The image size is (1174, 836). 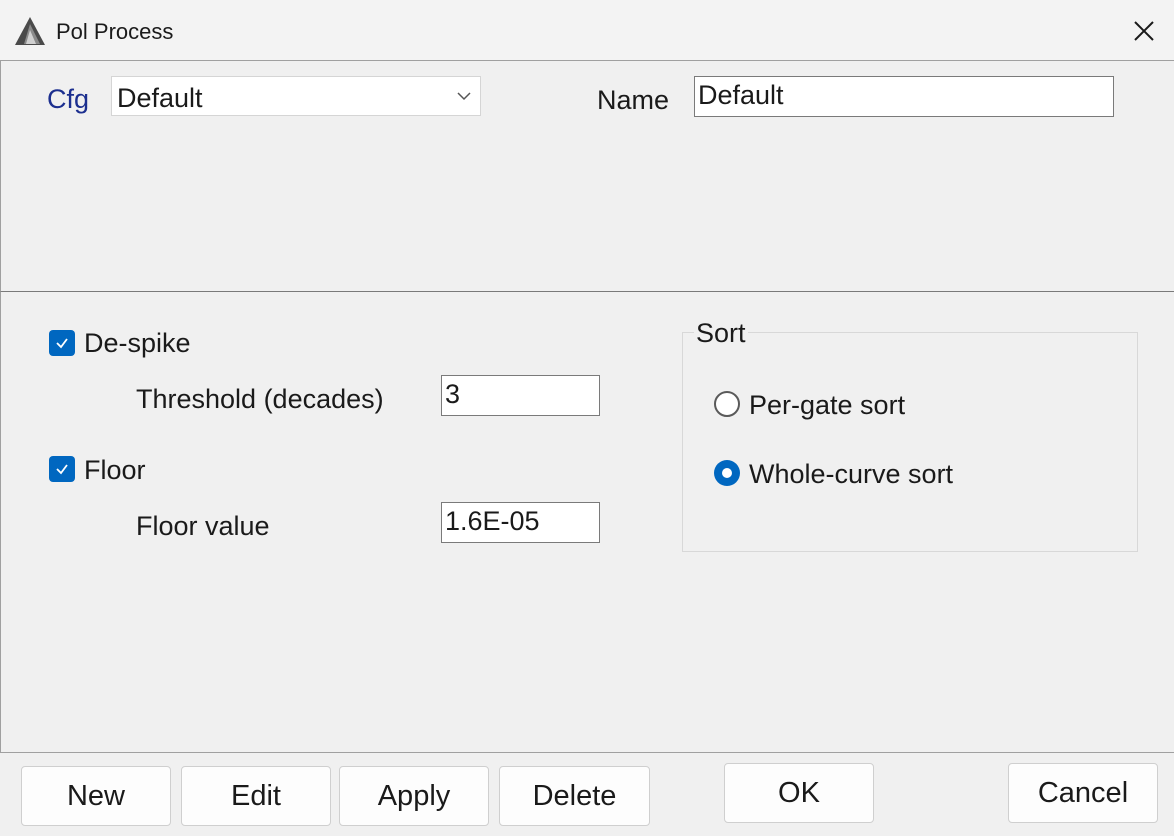 What do you see at coordinates (137, 343) in the screenshot?
I see `despike-label: De-spike` at bounding box center [137, 343].